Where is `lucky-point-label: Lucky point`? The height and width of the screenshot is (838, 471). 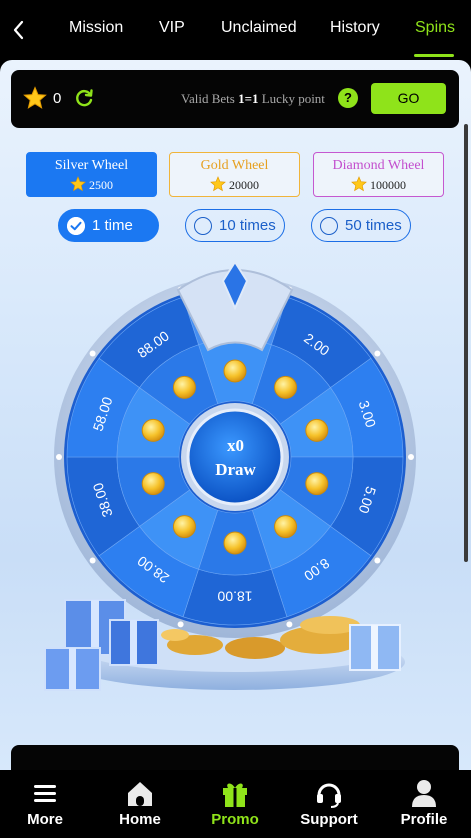
lucky-point-label: Lucky point is located at coordinates (291, 98).